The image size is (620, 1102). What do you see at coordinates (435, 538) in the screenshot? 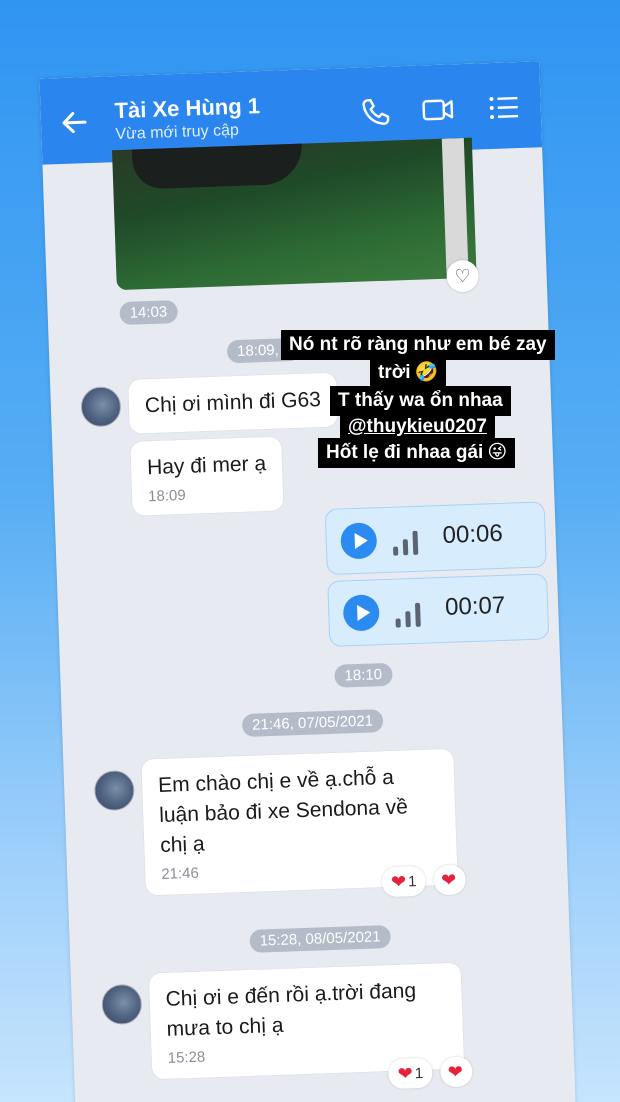
I see `voice-message-1: 00:06` at bounding box center [435, 538].